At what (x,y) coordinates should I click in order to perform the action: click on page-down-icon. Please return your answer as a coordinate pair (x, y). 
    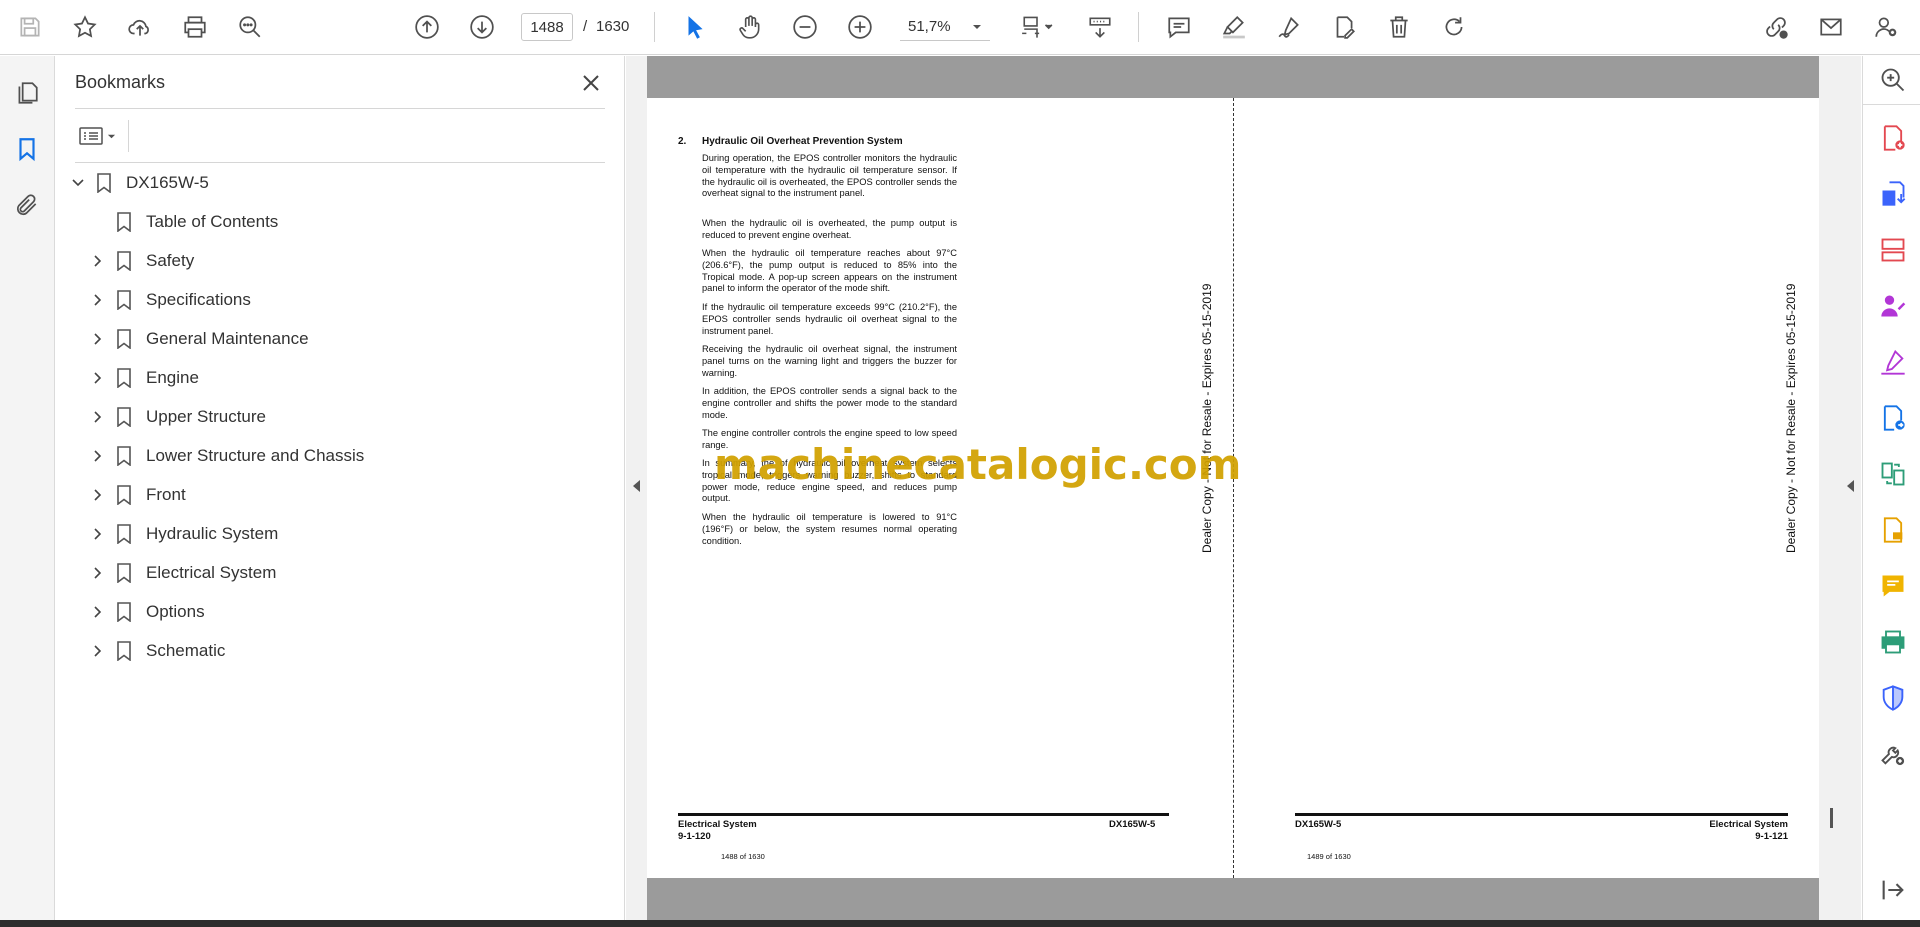
    Looking at the image, I should click on (482, 27).